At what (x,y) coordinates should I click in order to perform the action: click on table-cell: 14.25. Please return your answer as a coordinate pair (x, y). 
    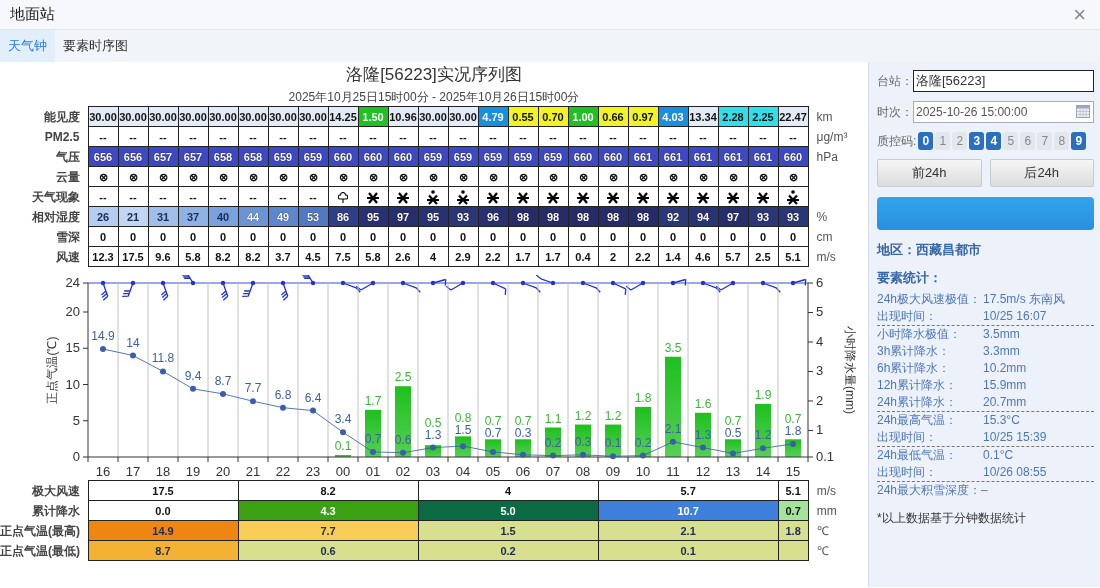
    Looking at the image, I should click on (343, 116).